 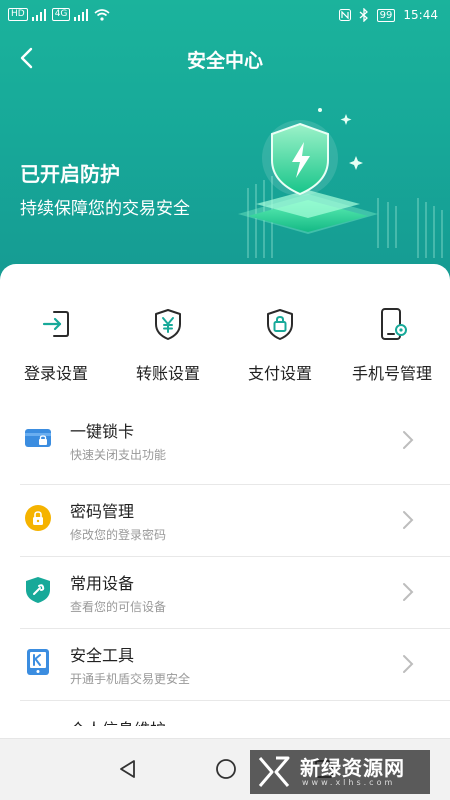 I want to click on bluetooth-icon, so click(x=363, y=15).